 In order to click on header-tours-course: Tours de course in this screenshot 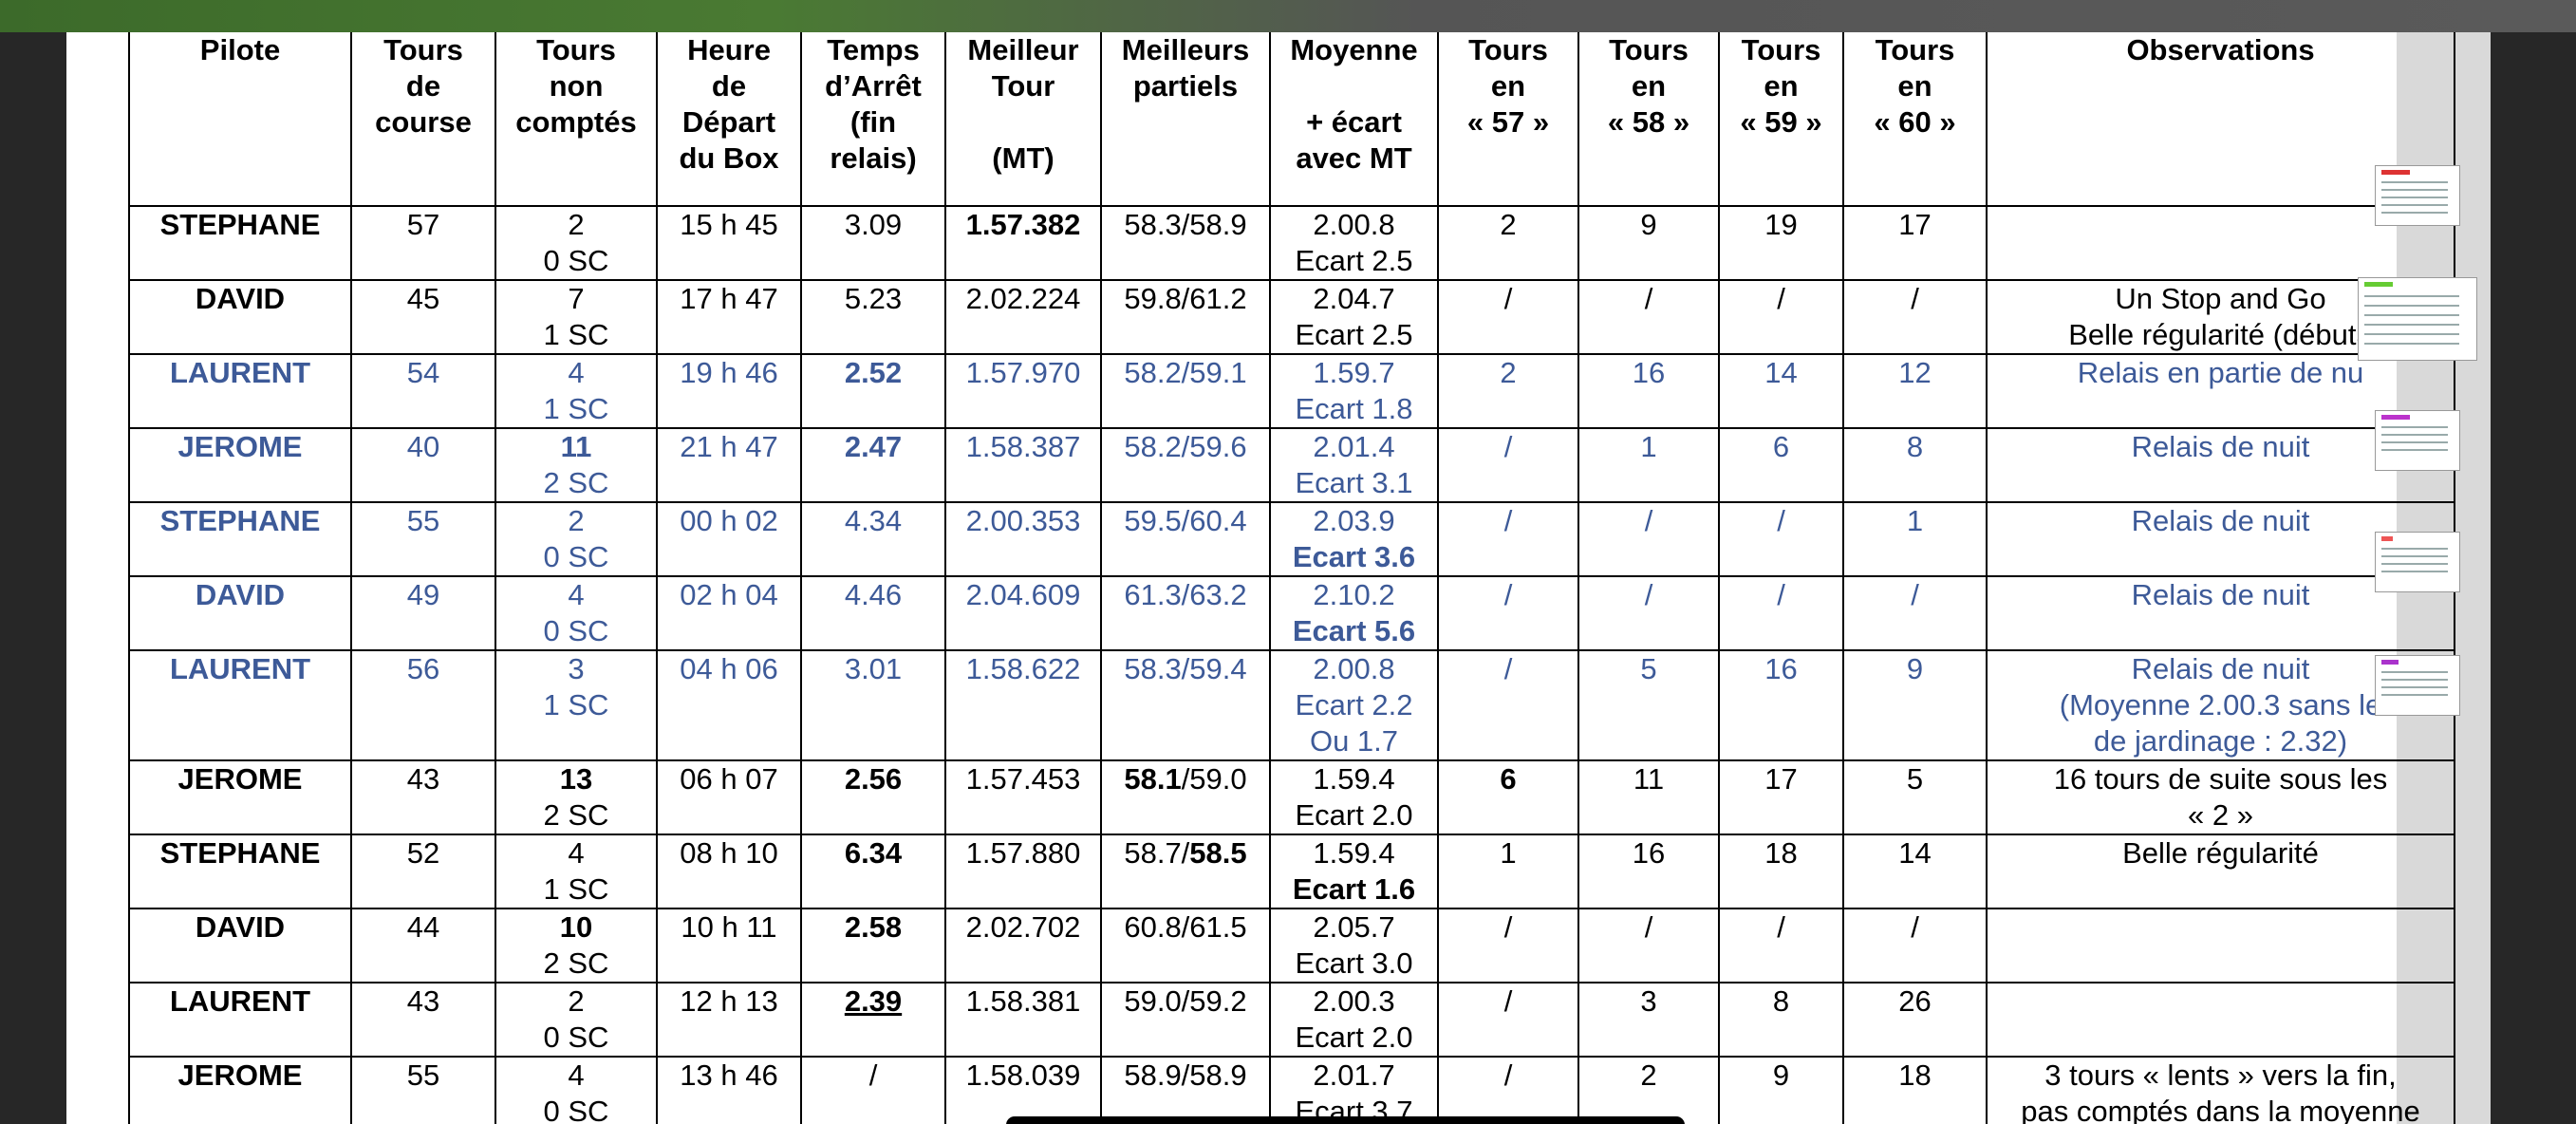, I will do `click(423, 119)`.